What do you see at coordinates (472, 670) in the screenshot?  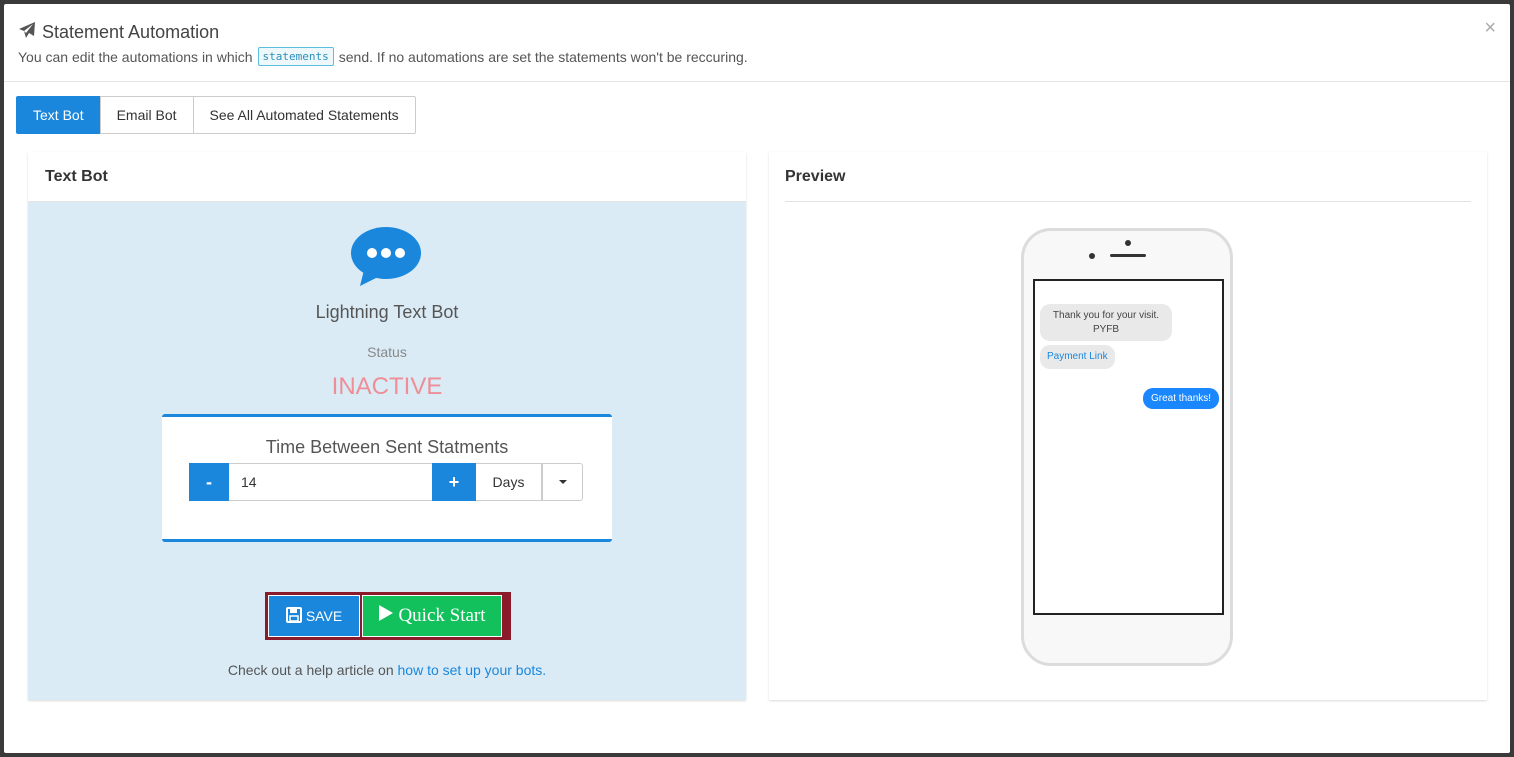 I see `help-article-link: how to set up your bots.` at bounding box center [472, 670].